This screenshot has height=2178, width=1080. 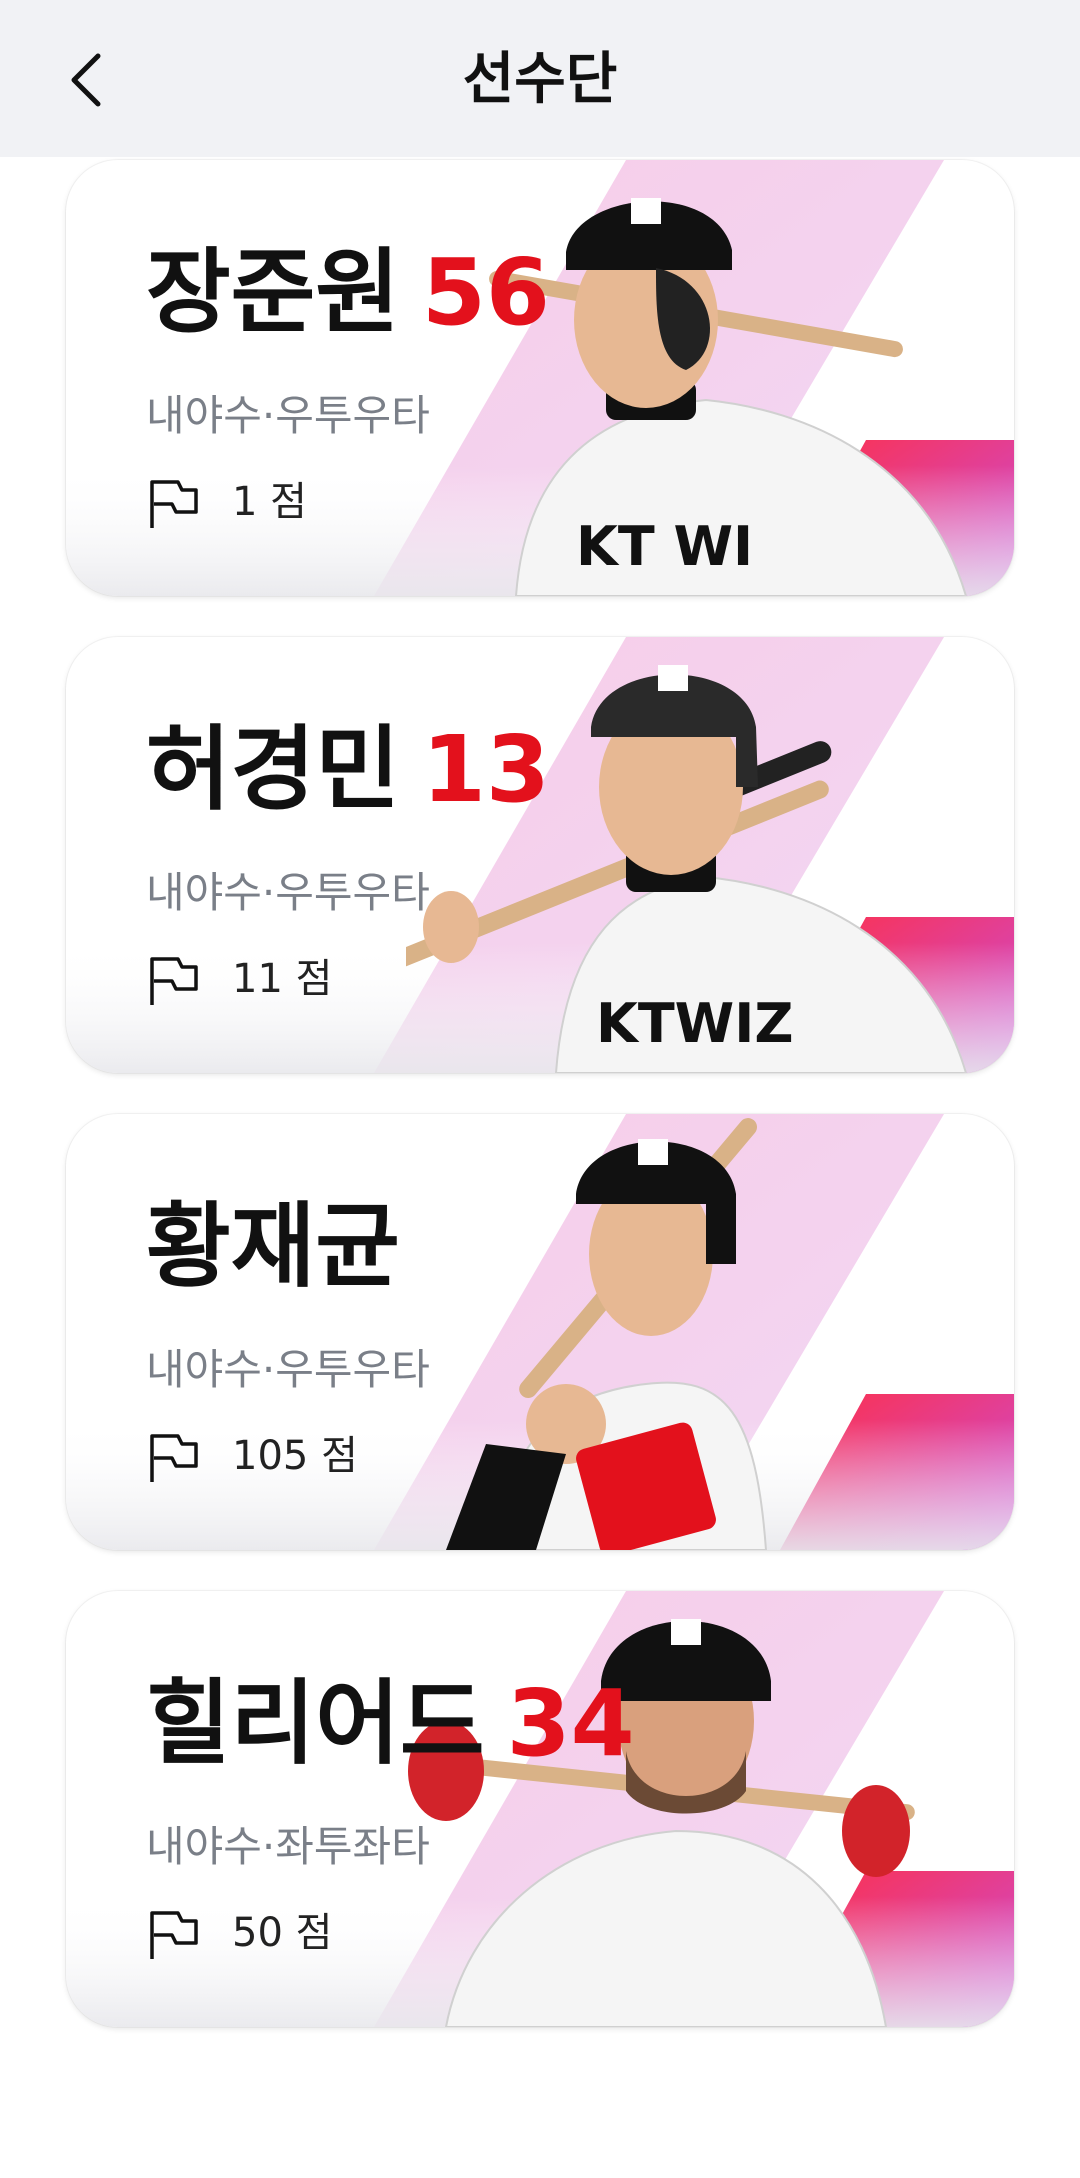 What do you see at coordinates (282, 1933) in the screenshot?
I see `player-score: 50 점` at bounding box center [282, 1933].